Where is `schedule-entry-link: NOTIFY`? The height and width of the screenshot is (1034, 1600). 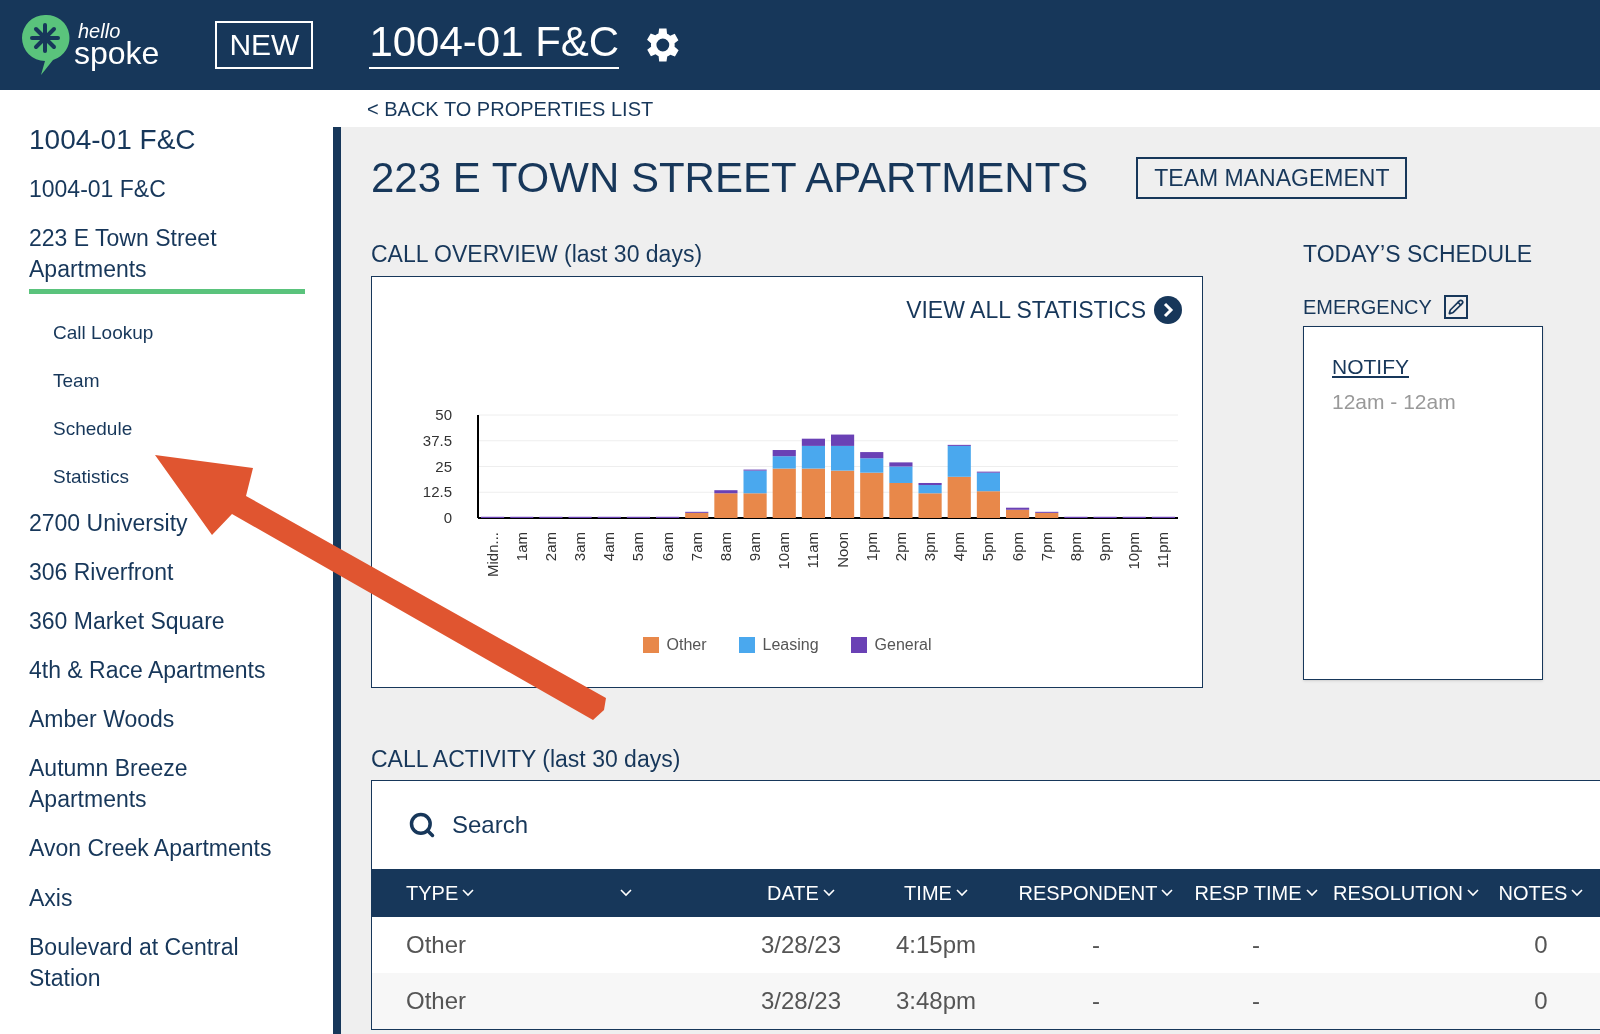
schedule-entry-link: NOTIFY is located at coordinates (1437, 366).